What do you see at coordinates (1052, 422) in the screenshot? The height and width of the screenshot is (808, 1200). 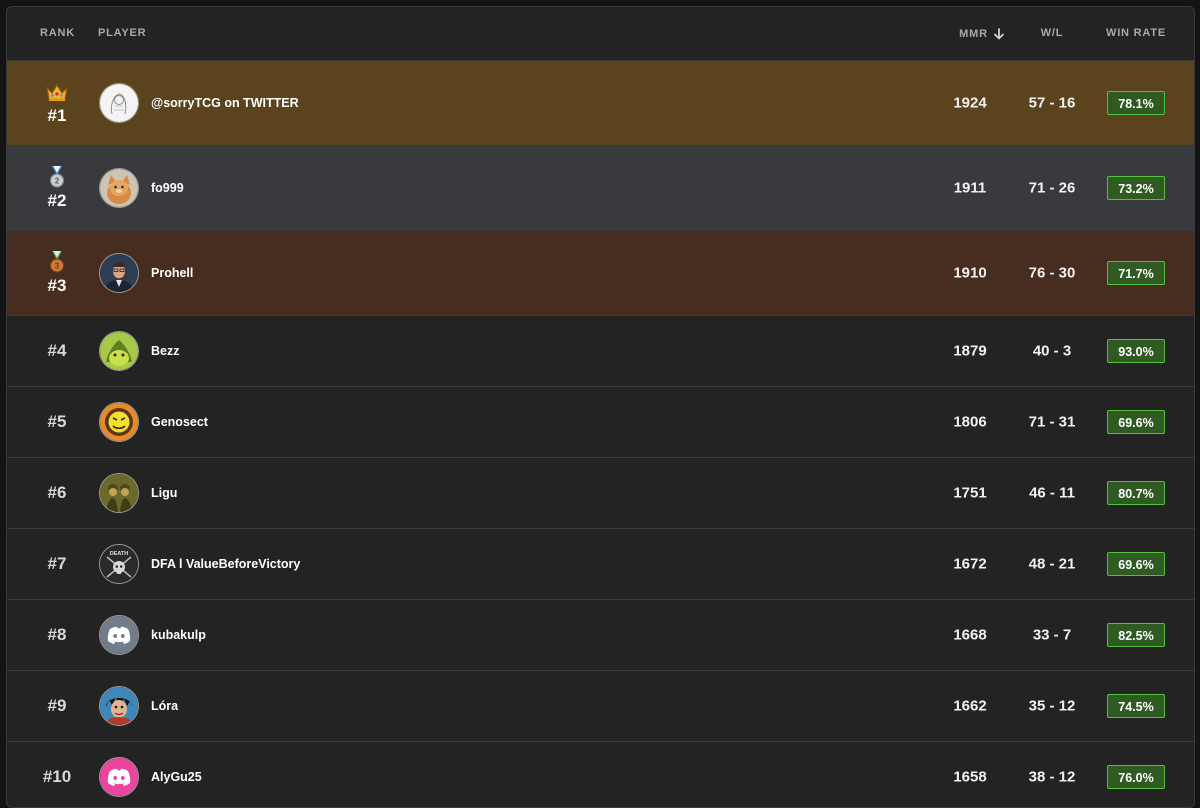 I see `wl-value: 71 - 31` at bounding box center [1052, 422].